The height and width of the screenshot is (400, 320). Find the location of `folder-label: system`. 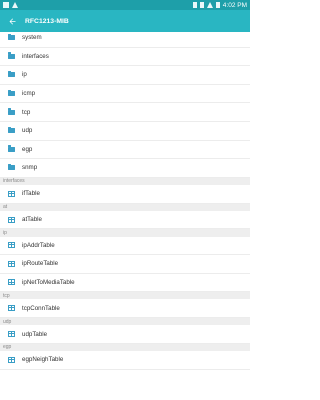

folder-label: system is located at coordinates (32, 38).